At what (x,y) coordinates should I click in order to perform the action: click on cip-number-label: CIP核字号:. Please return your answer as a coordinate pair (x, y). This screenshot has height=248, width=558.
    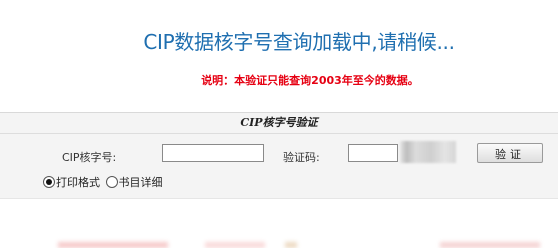
    Looking at the image, I should click on (89, 157).